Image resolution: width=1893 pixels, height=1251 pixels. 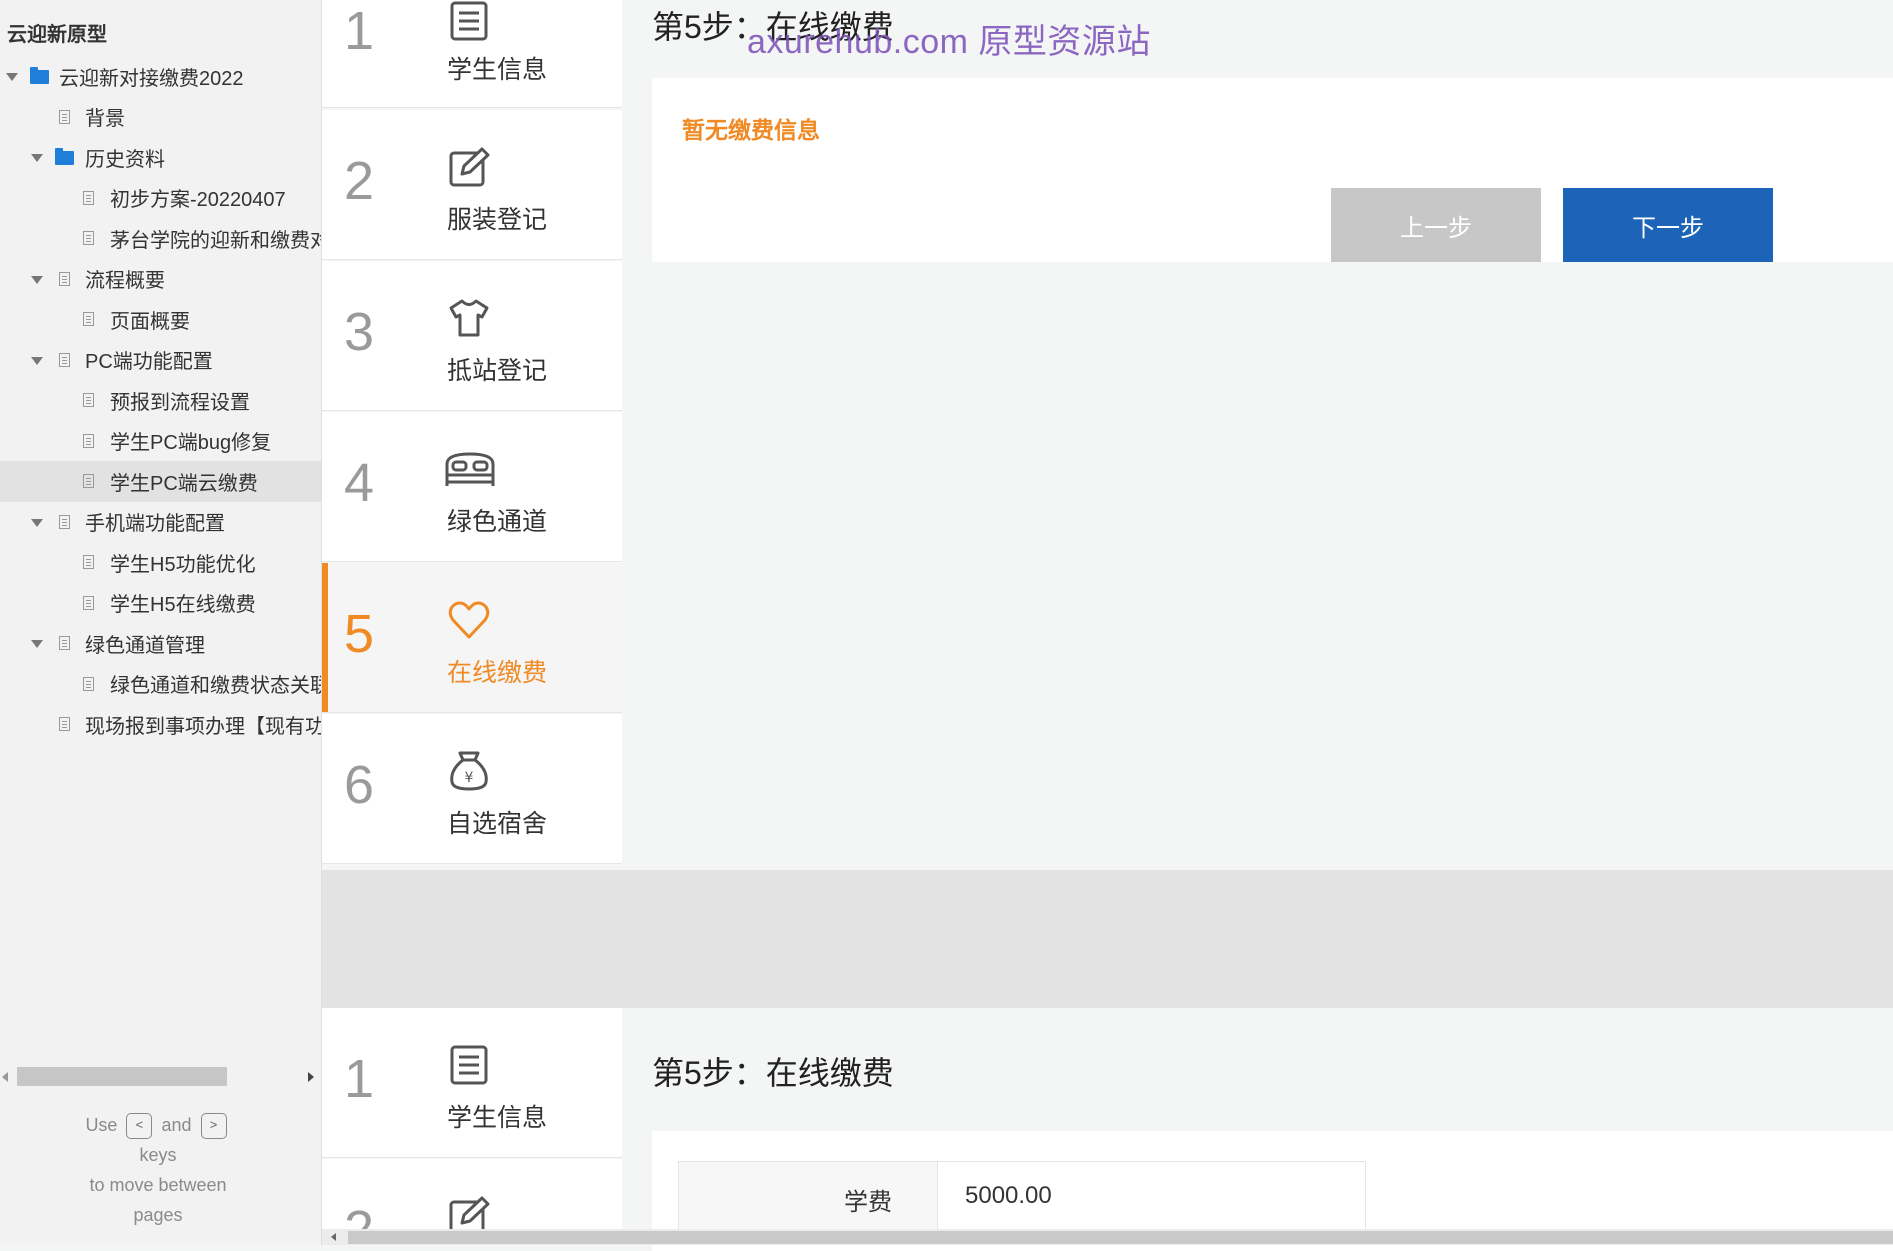 What do you see at coordinates (949, 42) in the screenshot?
I see `watermark-text: axurehub.com 原型资源站` at bounding box center [949, 42].